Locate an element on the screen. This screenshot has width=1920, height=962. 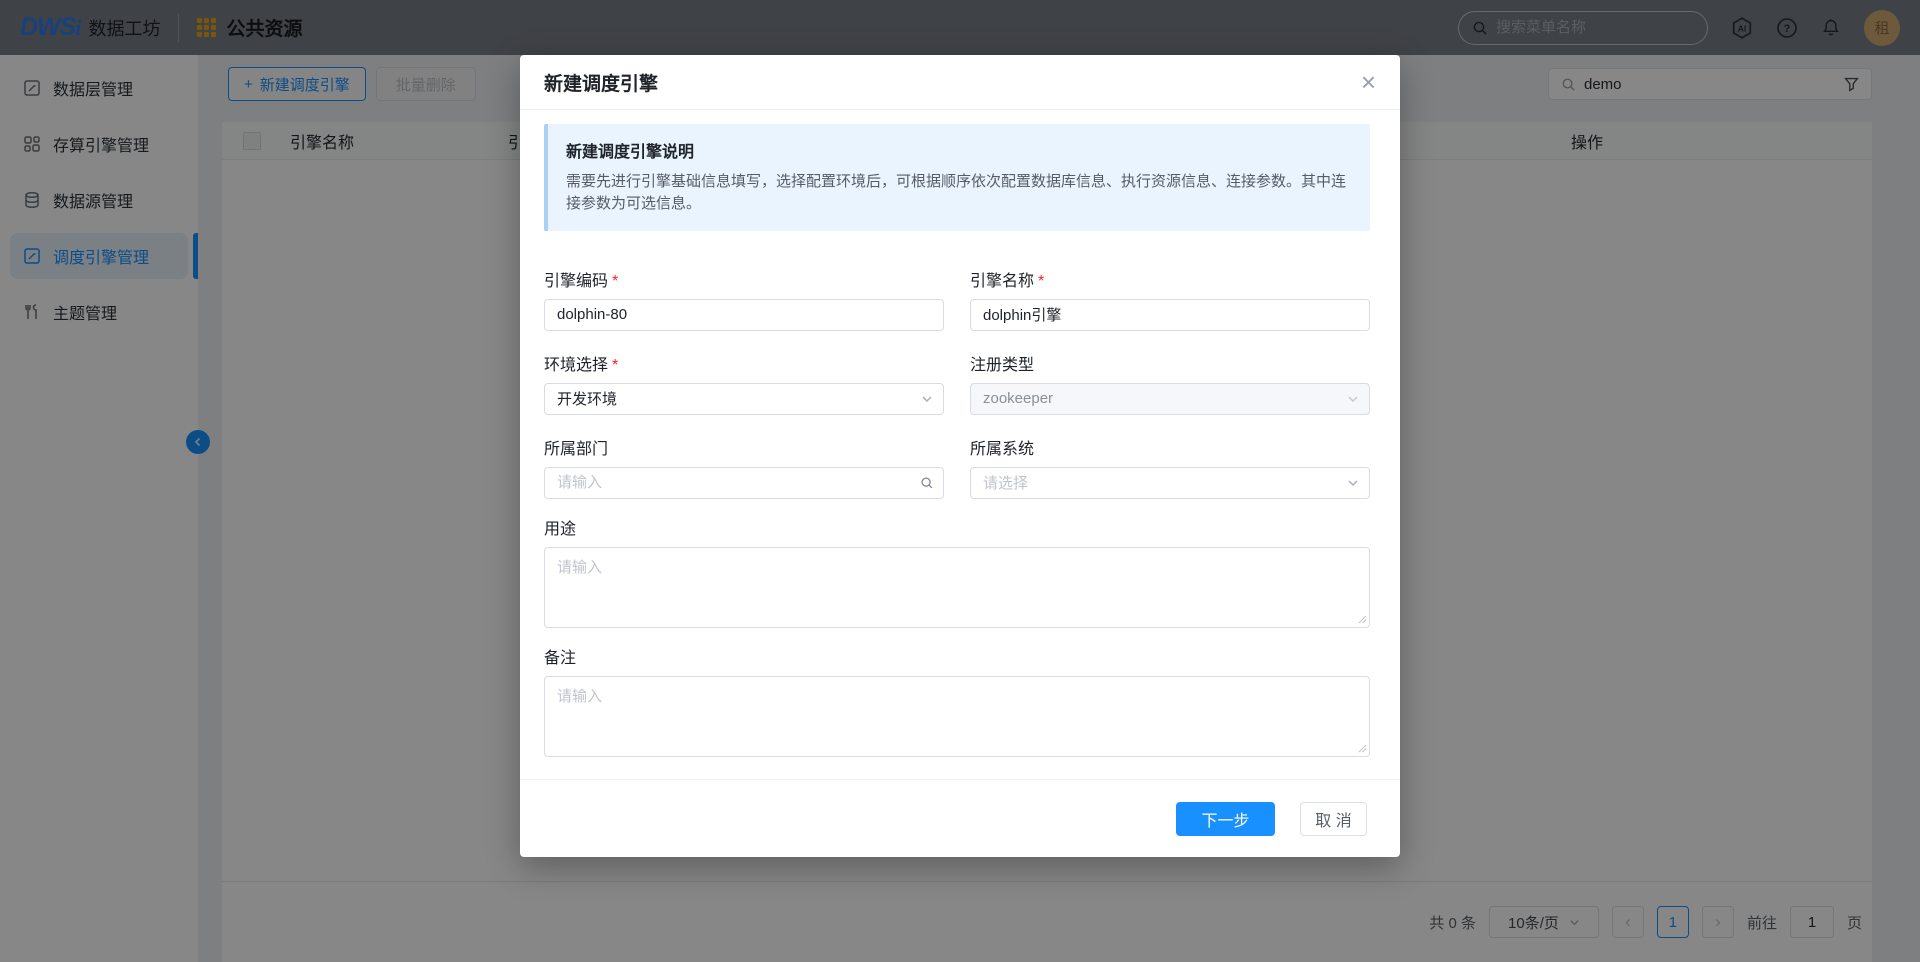
remark-label: 备注 is located at coordinates (560, 658).